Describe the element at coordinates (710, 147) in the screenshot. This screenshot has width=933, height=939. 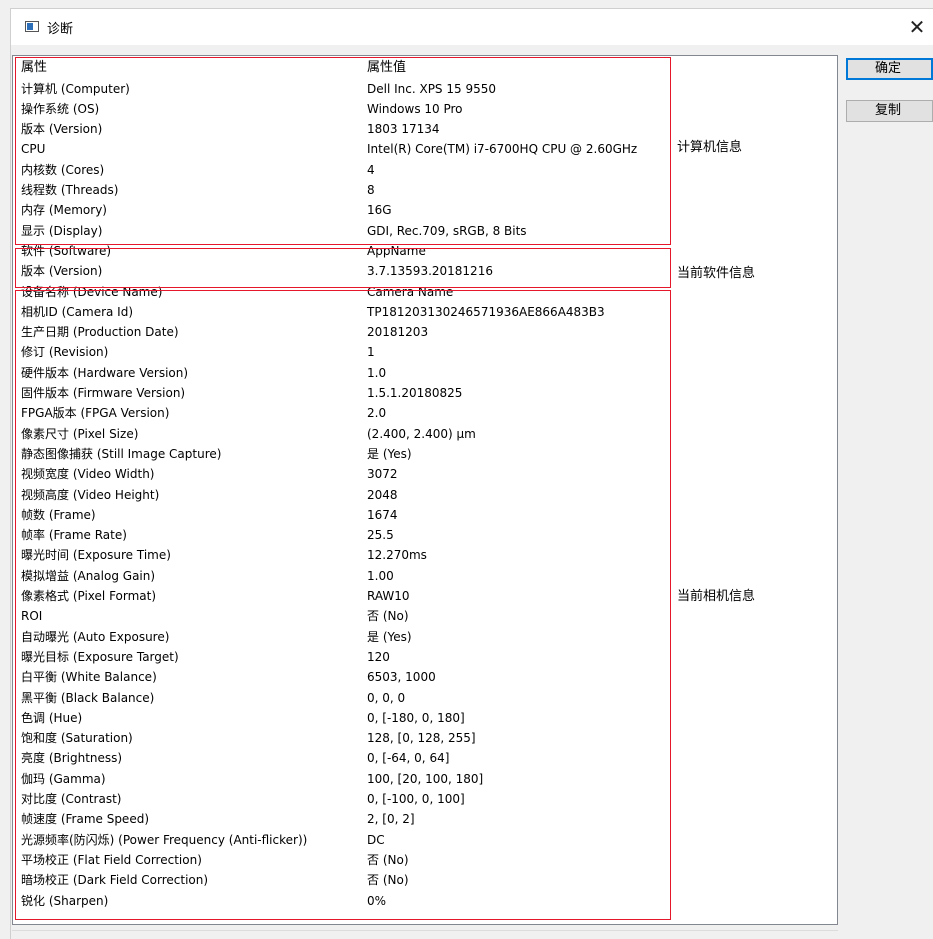
I see `group-label-computer: 计算机信息` at that location.